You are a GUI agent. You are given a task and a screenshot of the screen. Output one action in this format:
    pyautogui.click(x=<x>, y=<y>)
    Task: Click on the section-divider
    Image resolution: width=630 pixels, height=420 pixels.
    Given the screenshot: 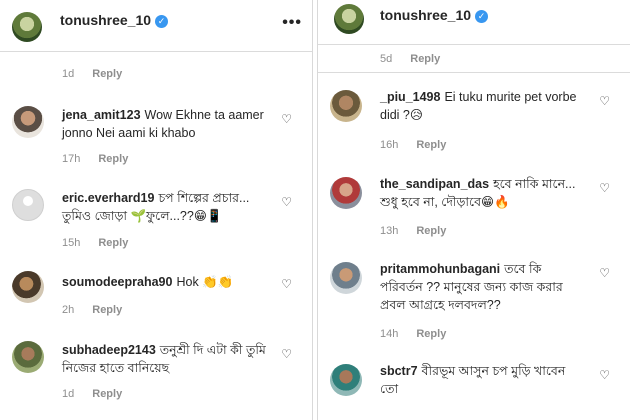 What is the action you would take?
    pyautogui.click(x=474, y=72)
    